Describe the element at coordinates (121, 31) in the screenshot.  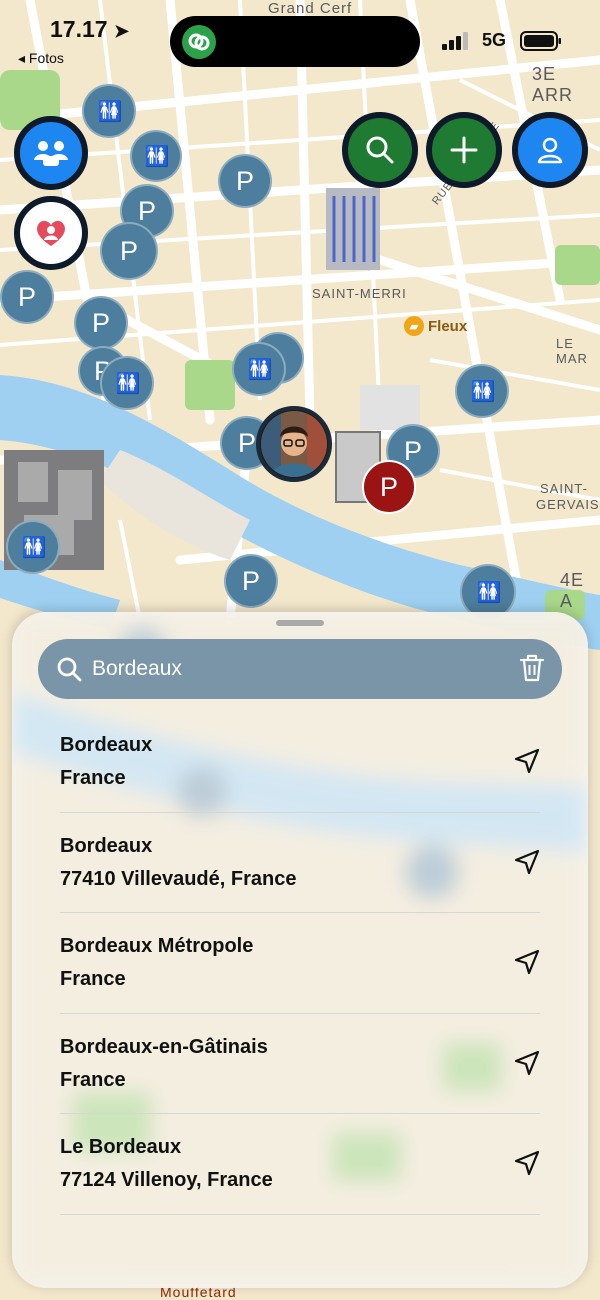
I see `location-services-icon: ➤` at that location.